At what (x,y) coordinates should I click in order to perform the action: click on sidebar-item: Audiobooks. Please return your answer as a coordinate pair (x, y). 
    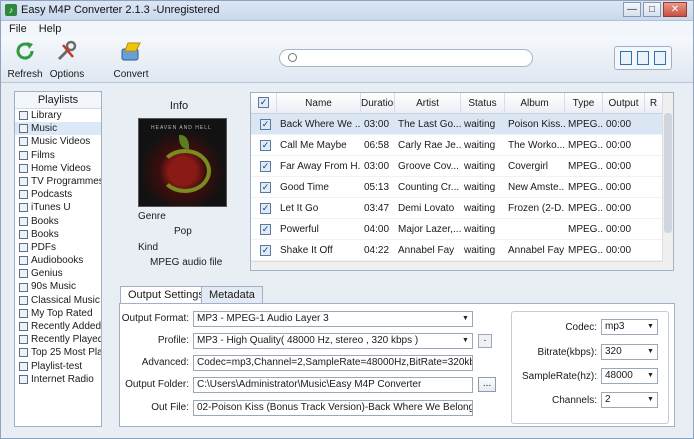
    Looking at the image, I should click on (58, 260).